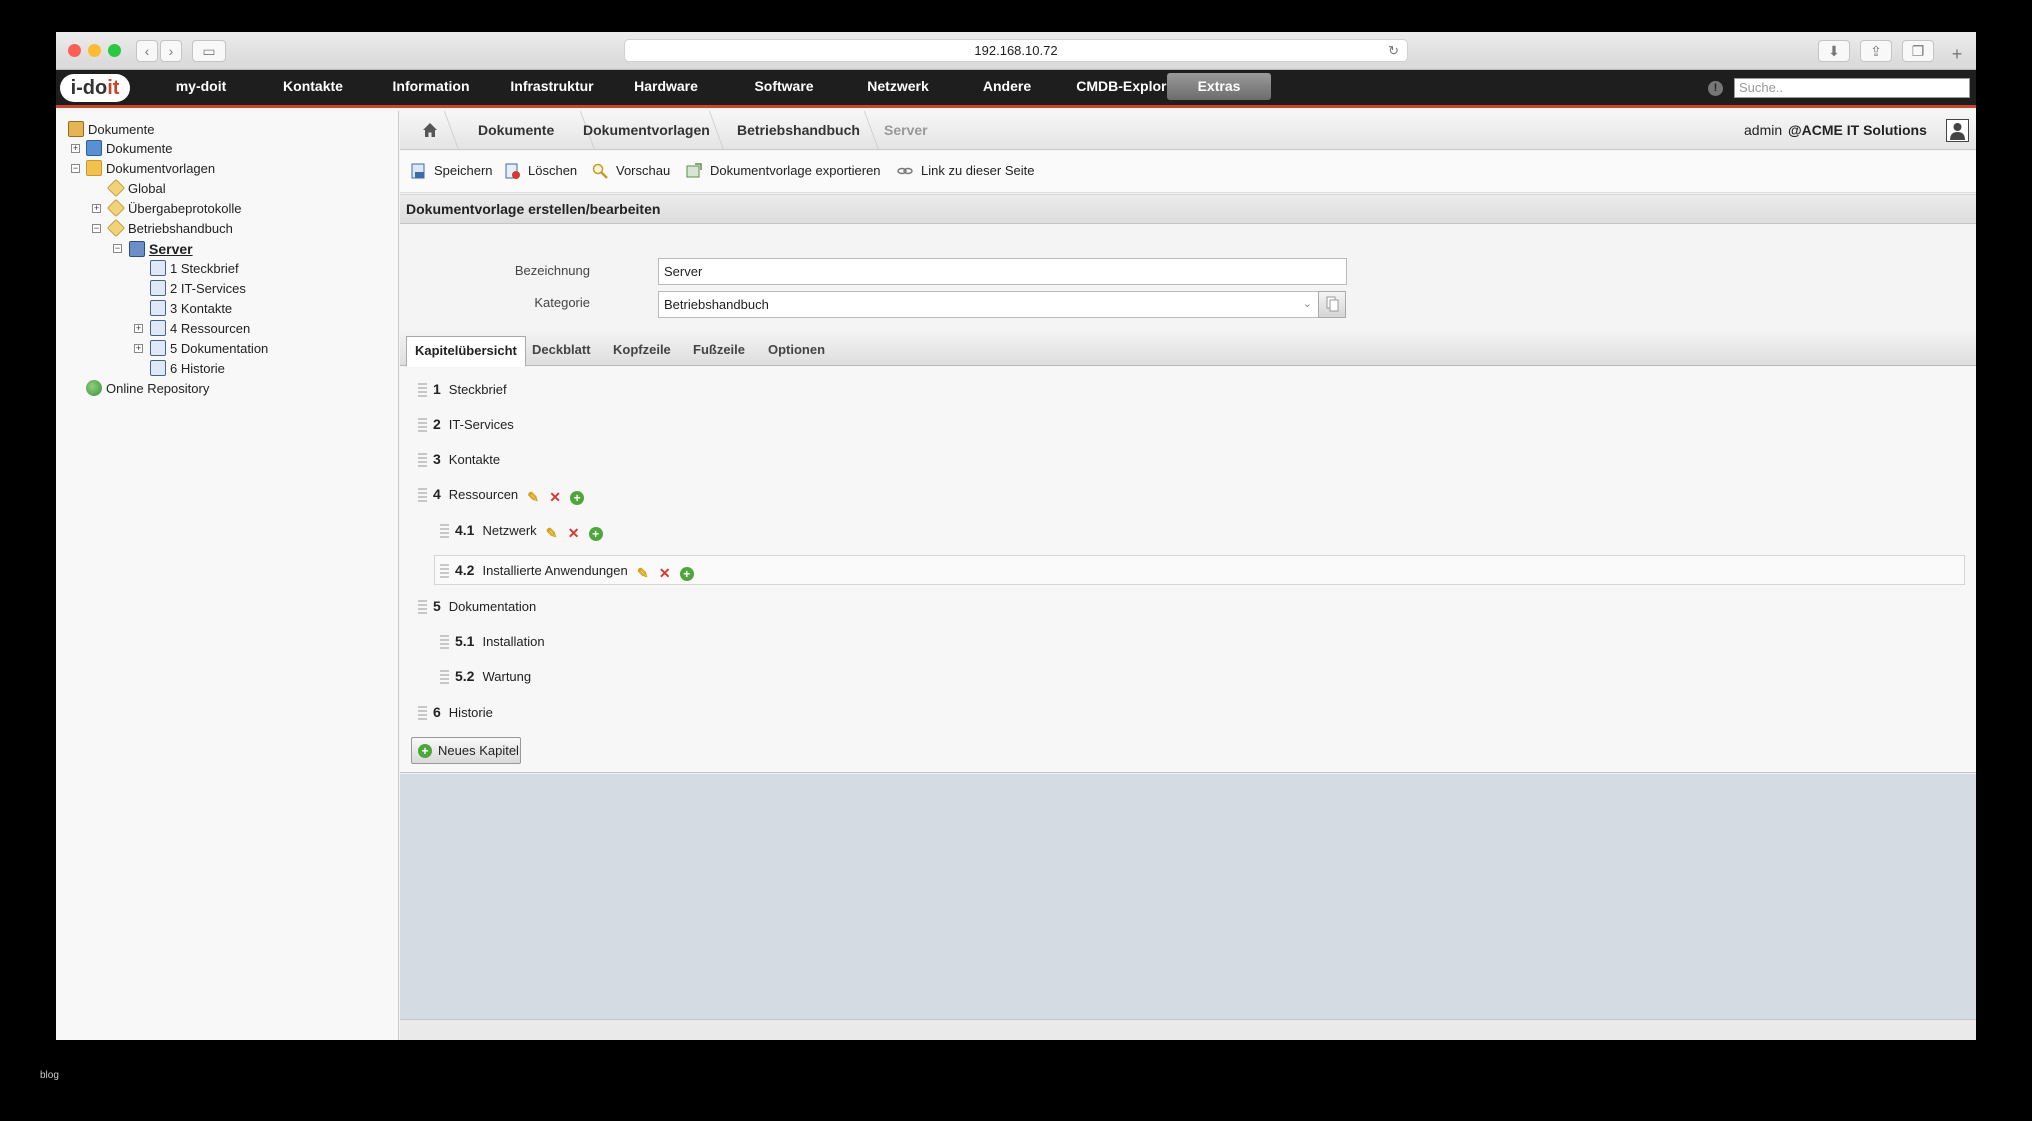 The image size is (2032, 1121). I want to click on tree-item-ressourcen: 4 Ressourcen, so click(200, 329).